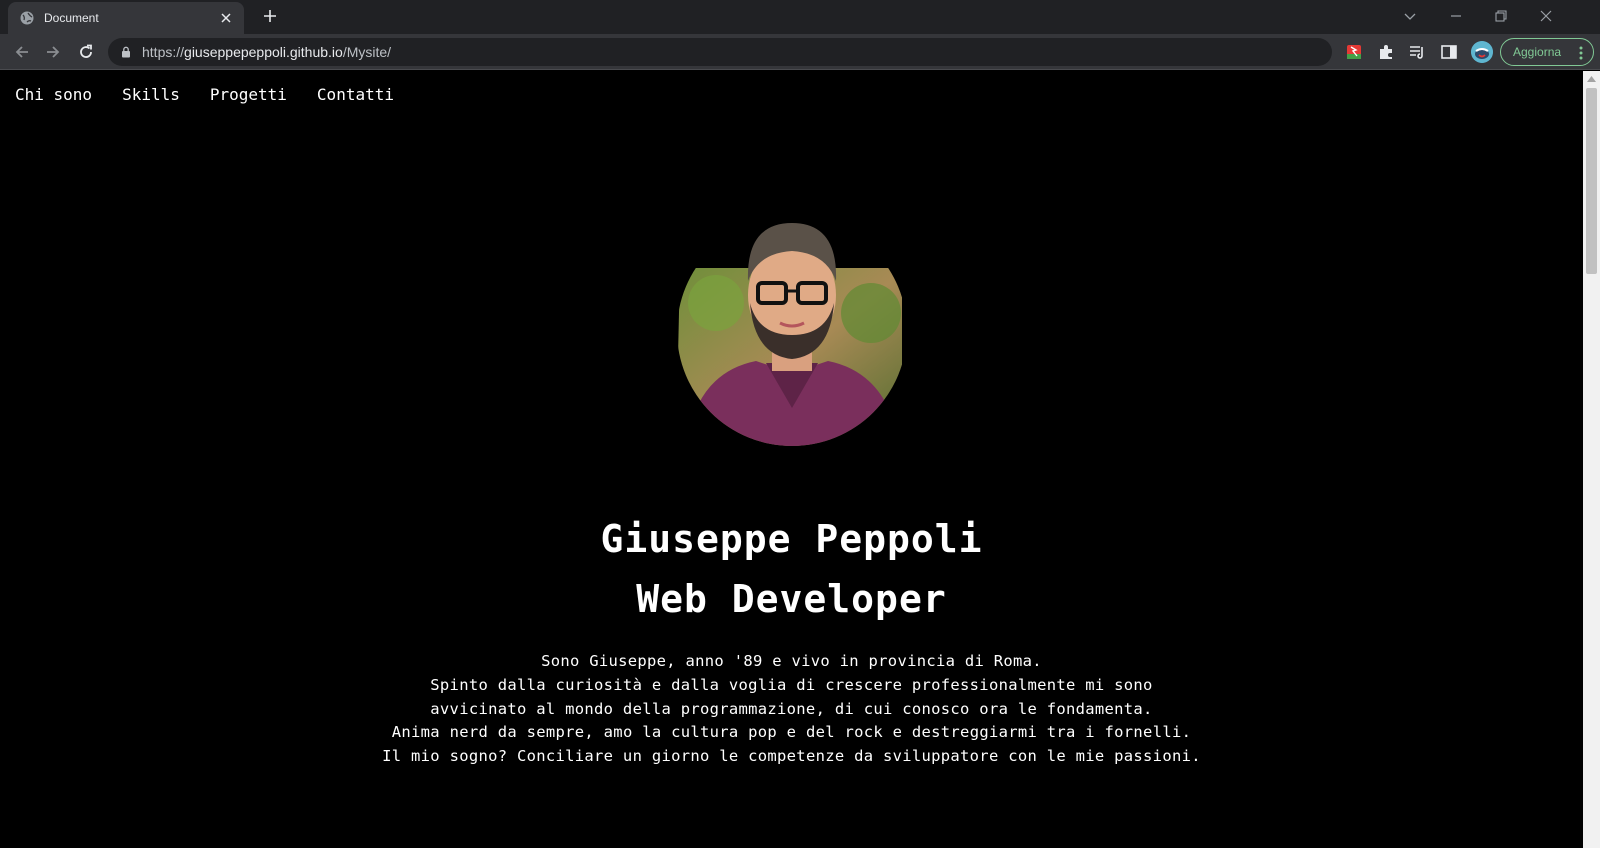  I want to click on url-host: giuseppepeppoli.github.io, so click(263, 52).